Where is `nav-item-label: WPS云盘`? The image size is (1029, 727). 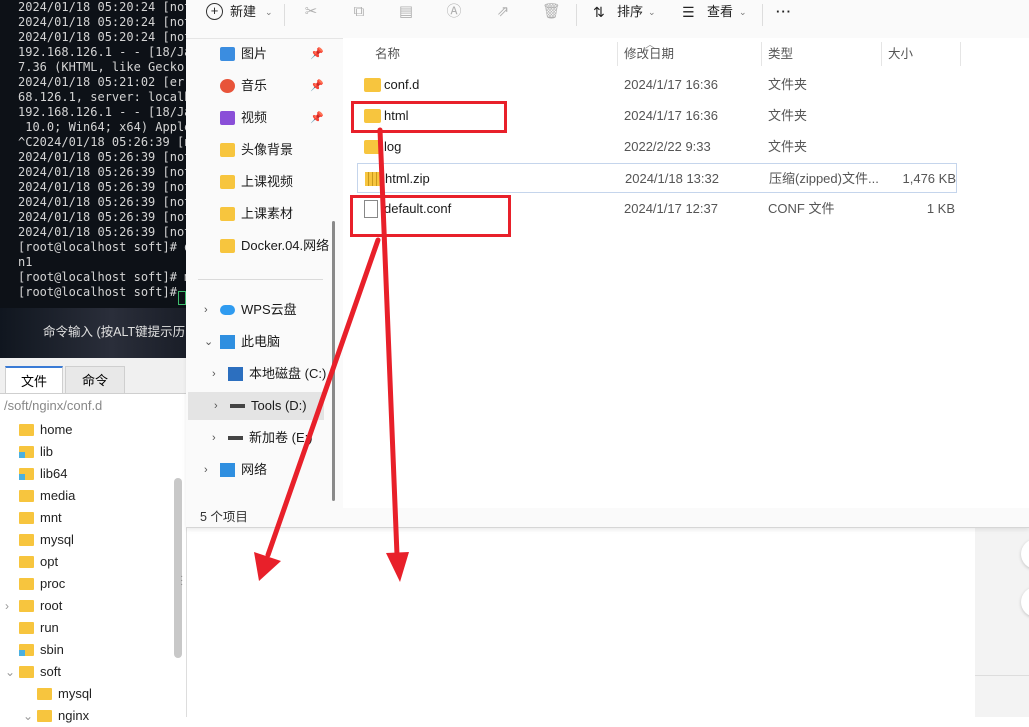
nav-item-label: WPS云盘 is located at coordinates (269, 309).